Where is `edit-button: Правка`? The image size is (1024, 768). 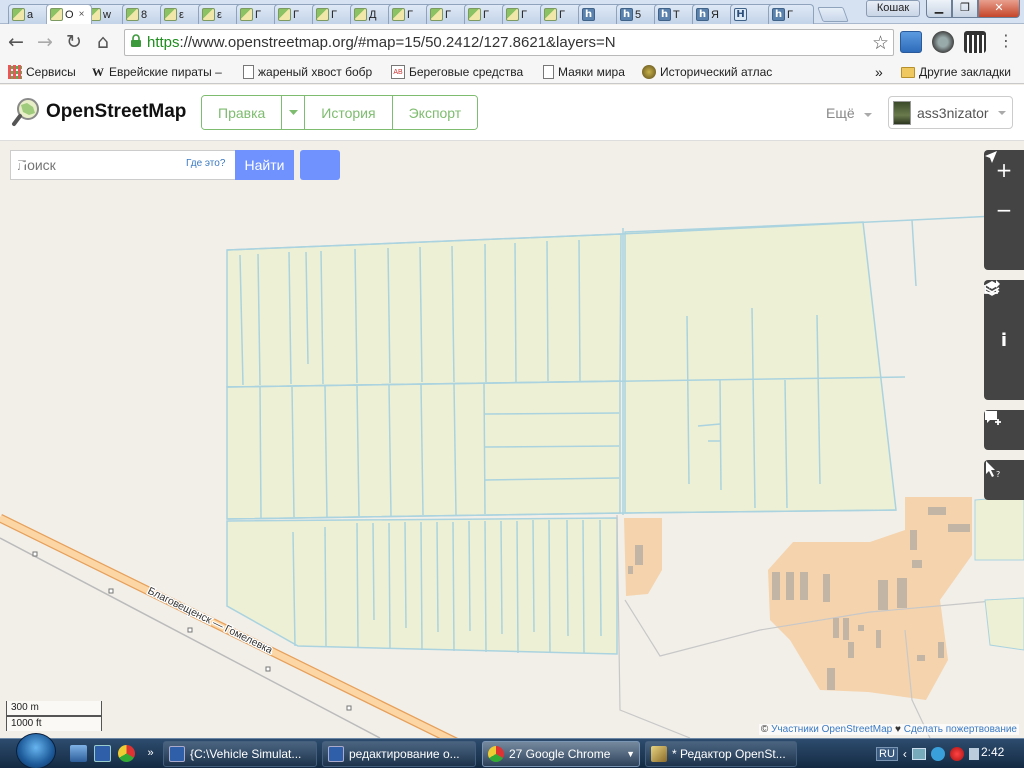 edit-button: Правка is located at coordinates (242, 112).